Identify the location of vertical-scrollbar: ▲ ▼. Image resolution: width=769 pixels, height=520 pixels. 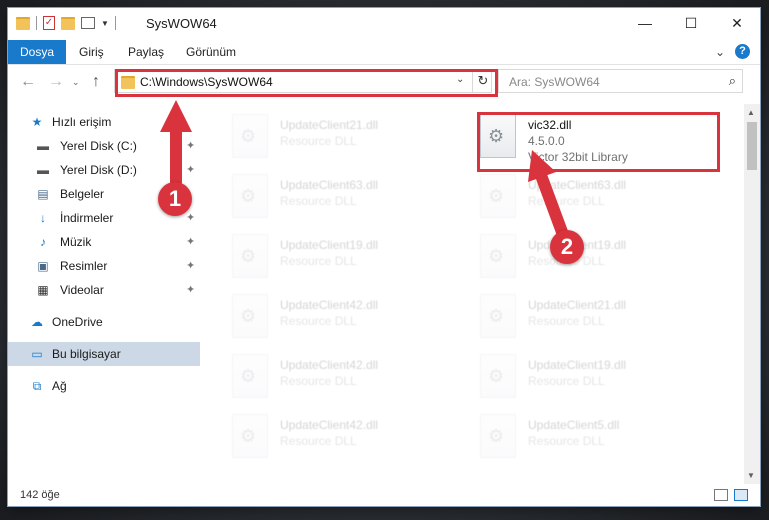
(752, 294).